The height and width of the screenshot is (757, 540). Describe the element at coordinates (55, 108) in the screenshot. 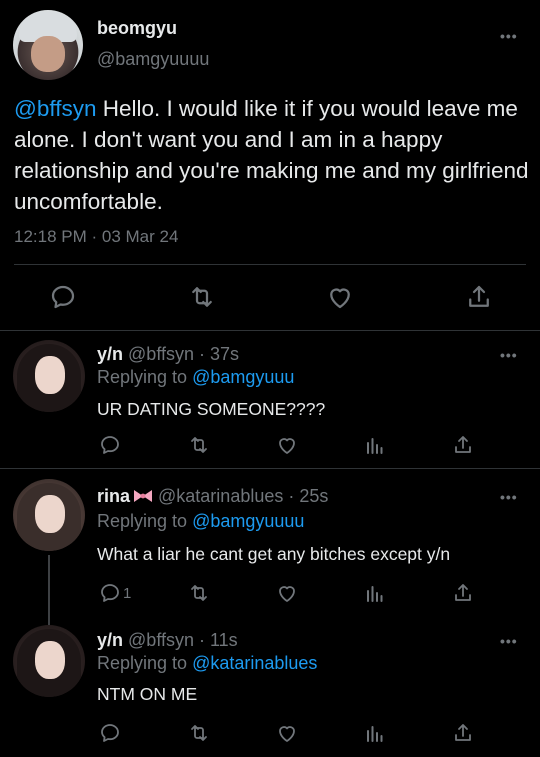

I see `mention-link: @bffsyn` at that location.